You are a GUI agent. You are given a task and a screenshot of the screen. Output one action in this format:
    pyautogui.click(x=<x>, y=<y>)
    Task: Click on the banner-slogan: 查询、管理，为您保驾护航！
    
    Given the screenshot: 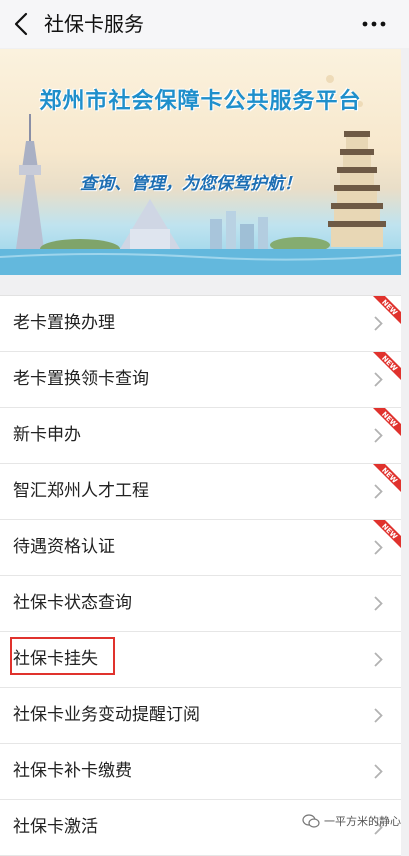 What is the action you would take?
    pyautogui.click(x=190, y=184)
    